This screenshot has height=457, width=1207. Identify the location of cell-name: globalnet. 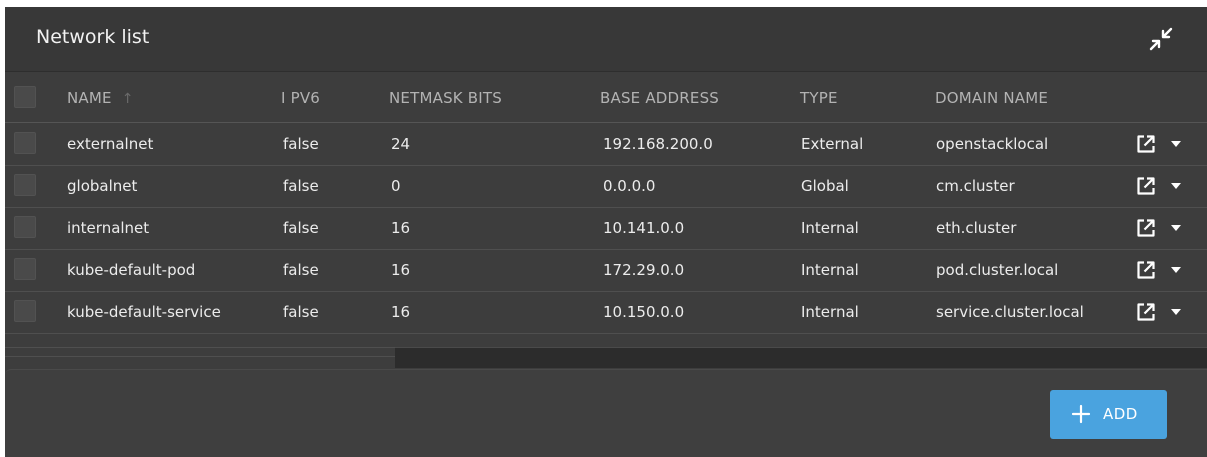
(102, 186).